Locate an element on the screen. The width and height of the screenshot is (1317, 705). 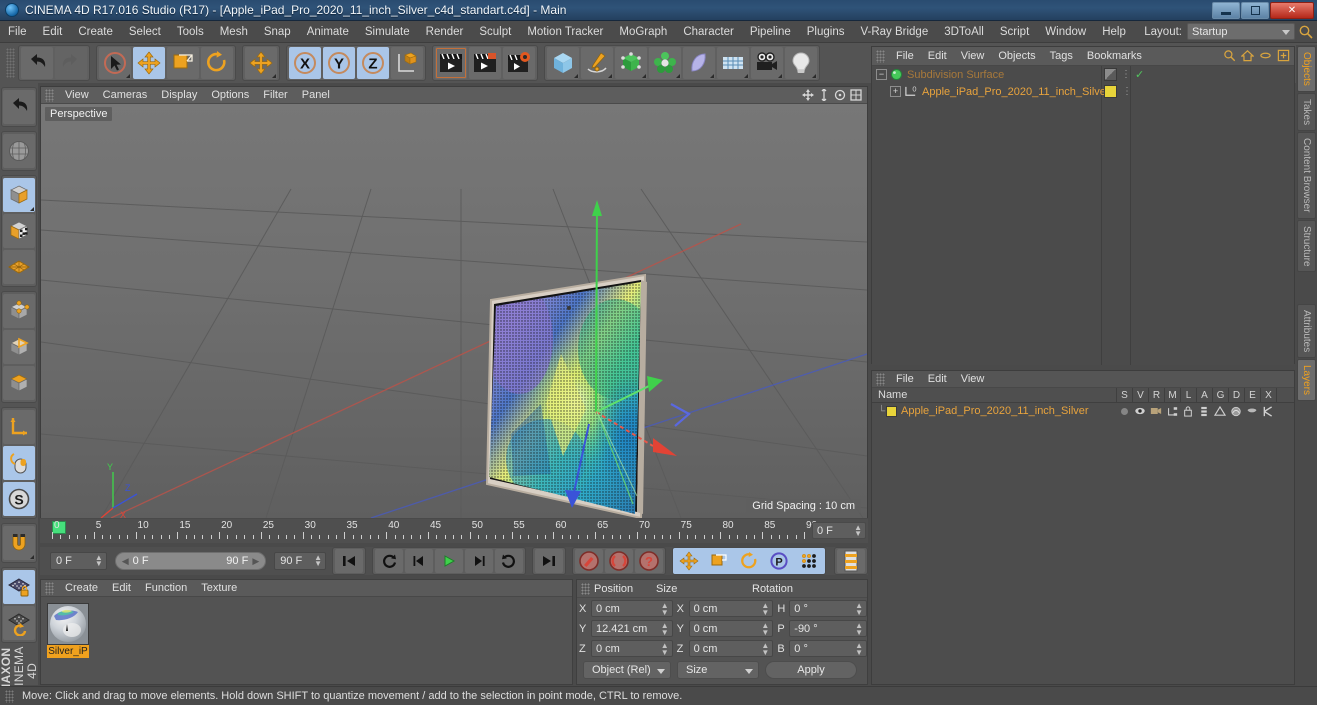
edges-mode is located at coordinates (19, 347).